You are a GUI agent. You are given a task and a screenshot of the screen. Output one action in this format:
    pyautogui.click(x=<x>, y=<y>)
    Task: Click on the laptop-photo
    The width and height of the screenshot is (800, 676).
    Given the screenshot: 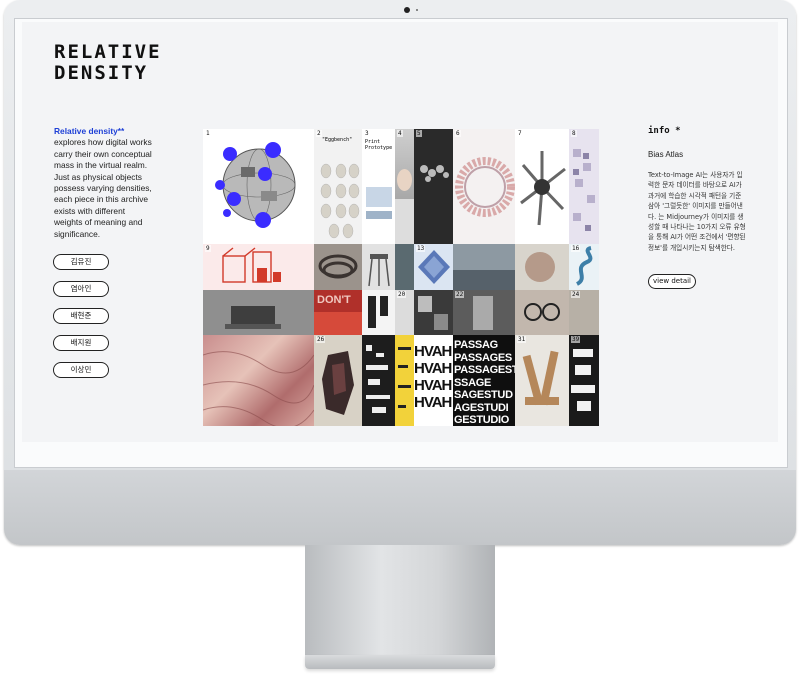 What is the action you would take?
    pyautogui.click(x=253, y=315)
    